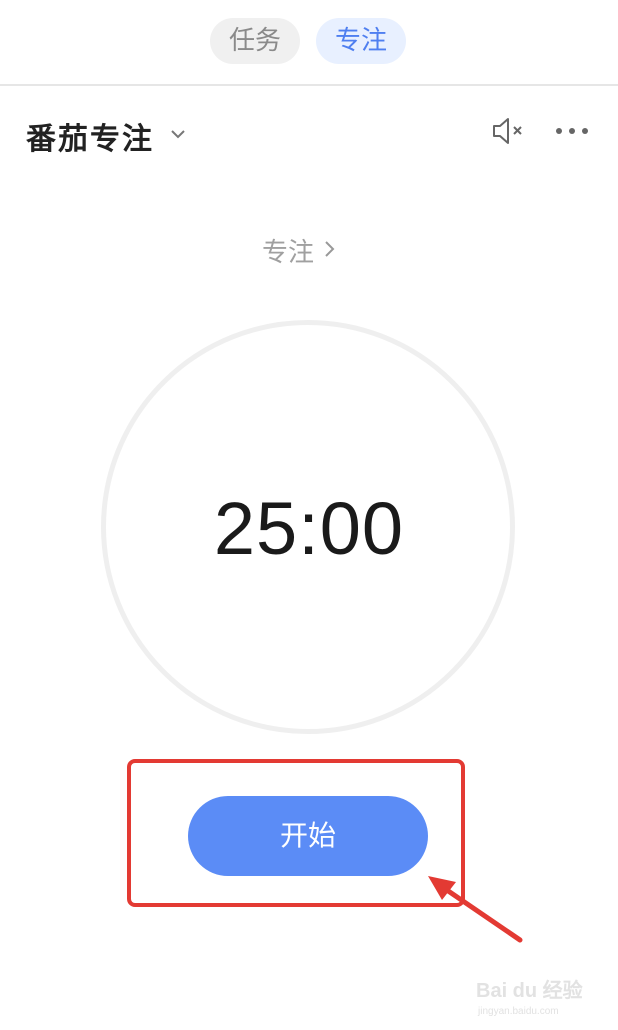  What do you see at coordinates (178, 134) in the screenshot?
I see `chevron-down-icon` at bounding box center [178, 134].